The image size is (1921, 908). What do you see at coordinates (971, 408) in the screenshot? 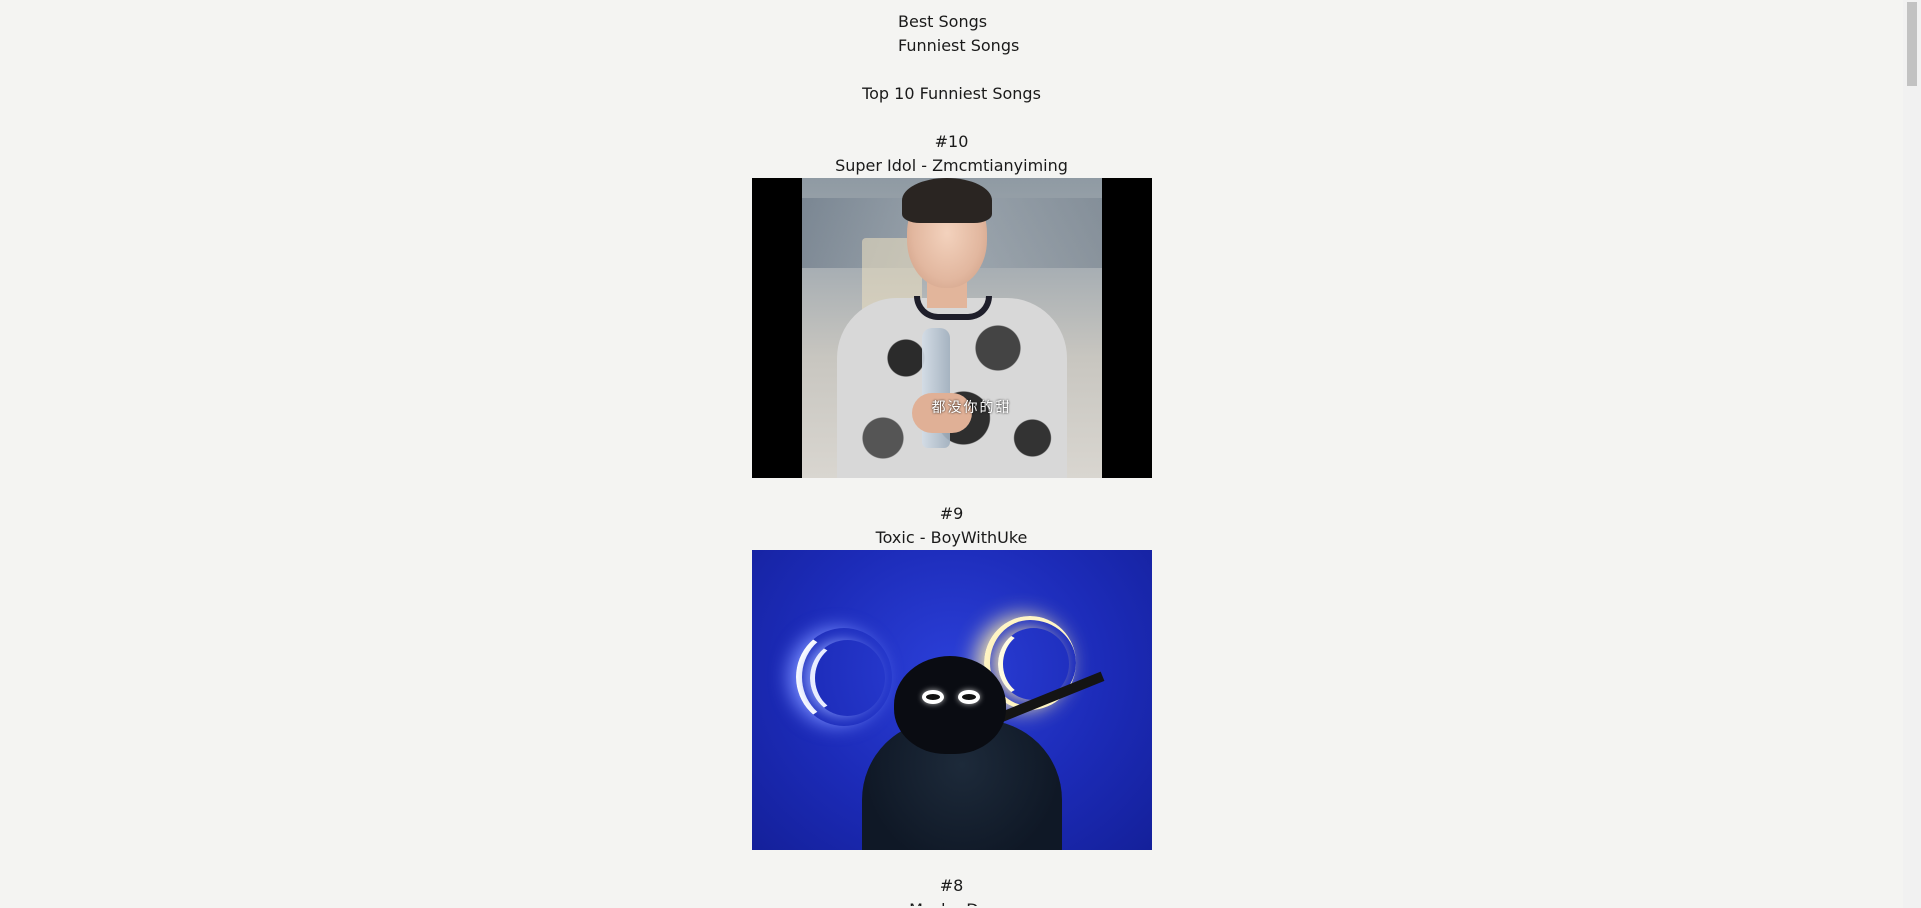
I see `video-caption: 都没你的甜` at bounding box center [971, 408].